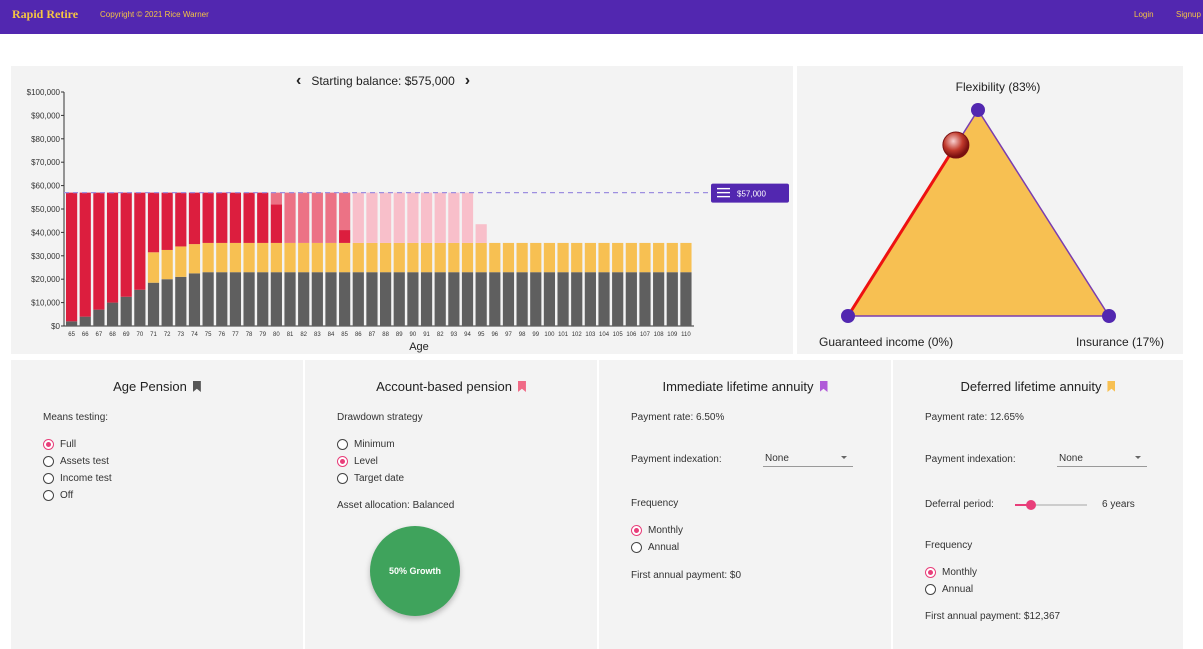 This screenshot has height=649, width=1203. What do you see at coordinates (454, 335) in the screenshot?
I see `x-tick-label: 93` at bounding box center [454, 335].